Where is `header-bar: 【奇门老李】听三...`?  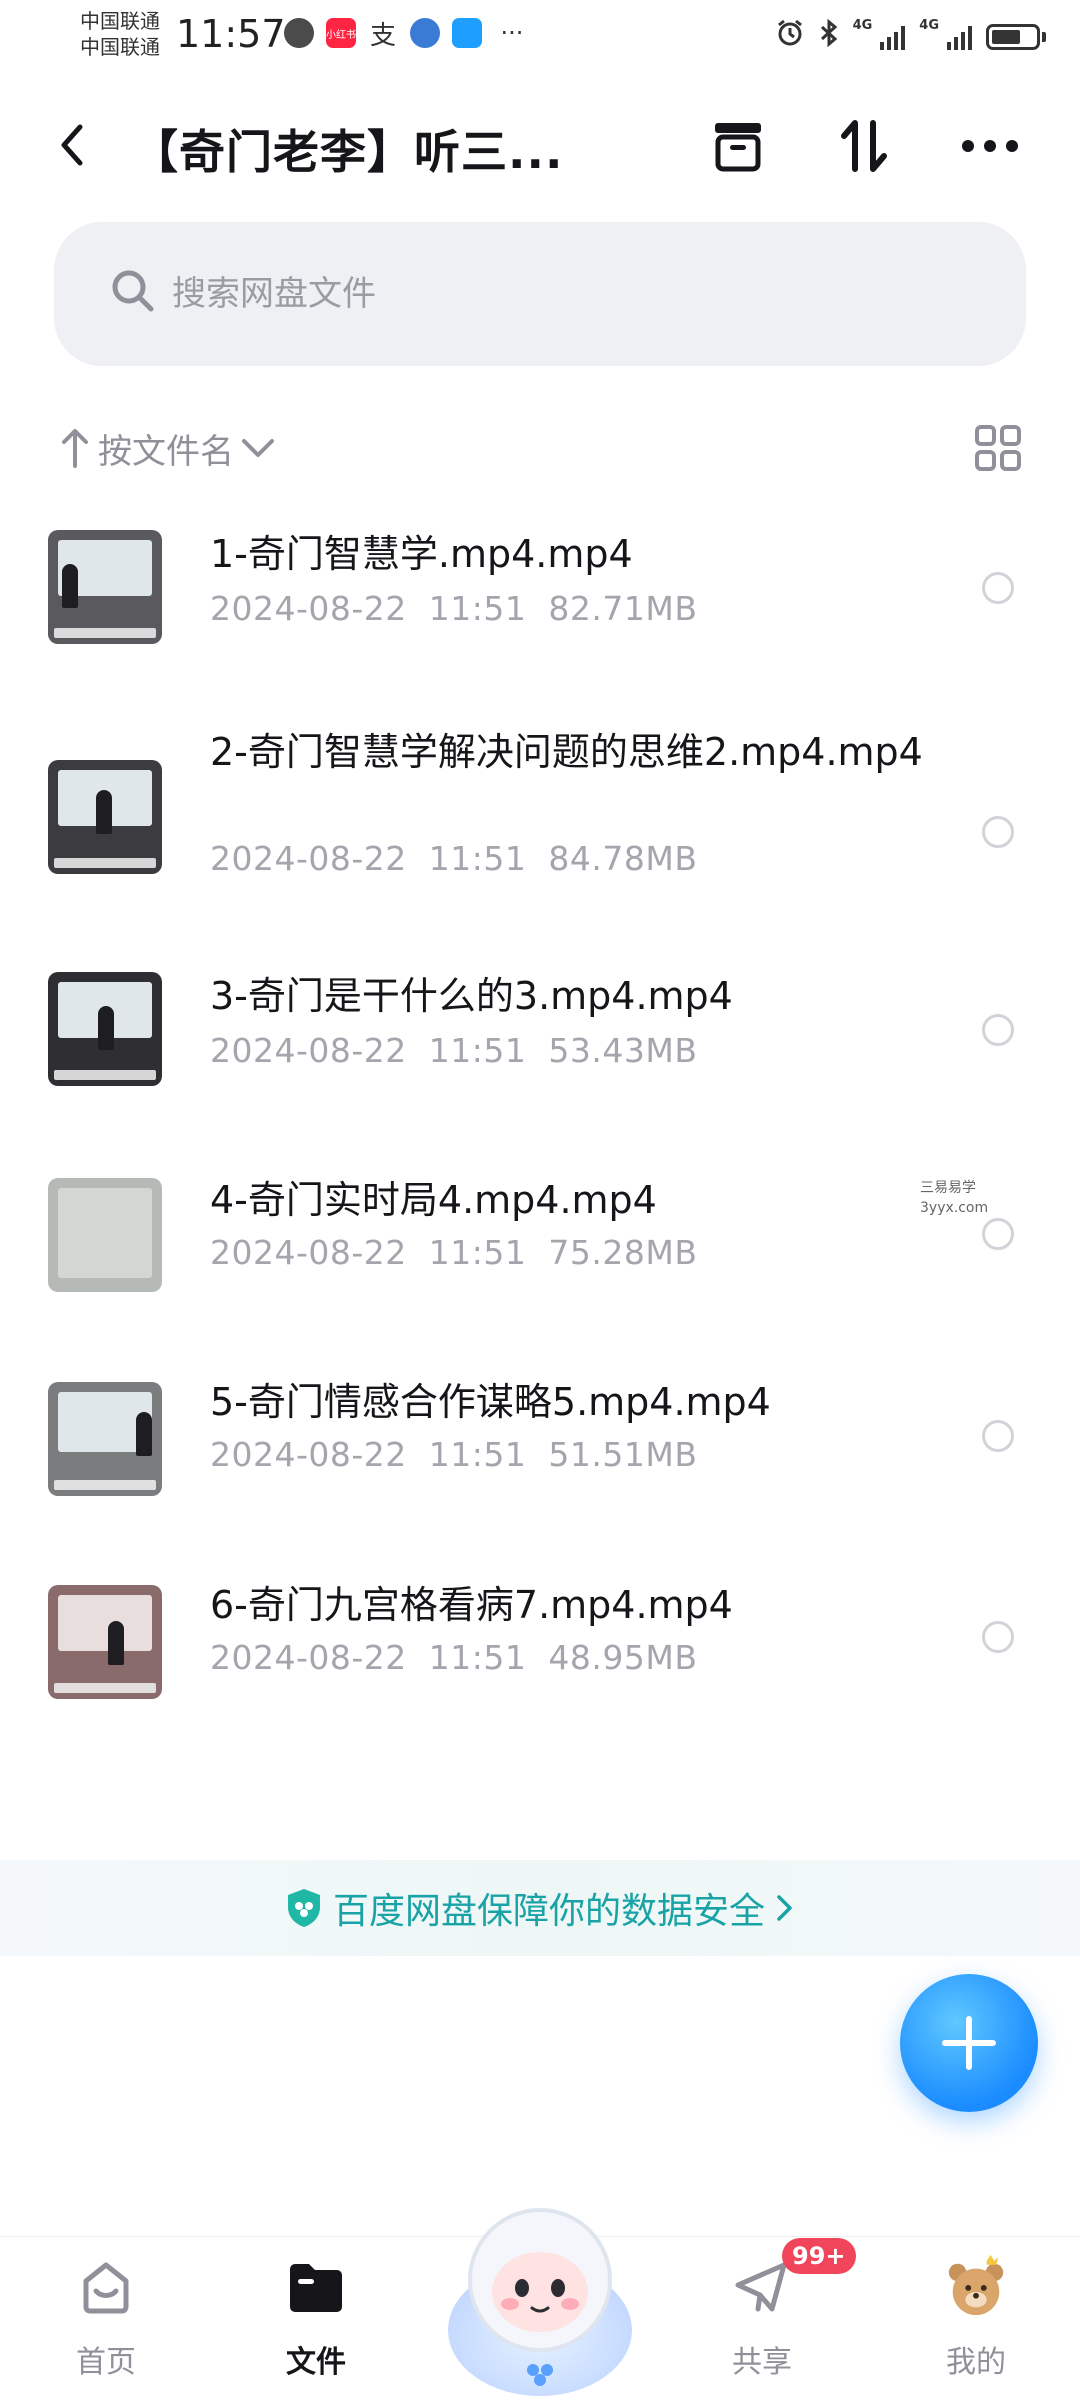
header-bar: 【奇门老李】听三... is located at coordinates (540, 145).